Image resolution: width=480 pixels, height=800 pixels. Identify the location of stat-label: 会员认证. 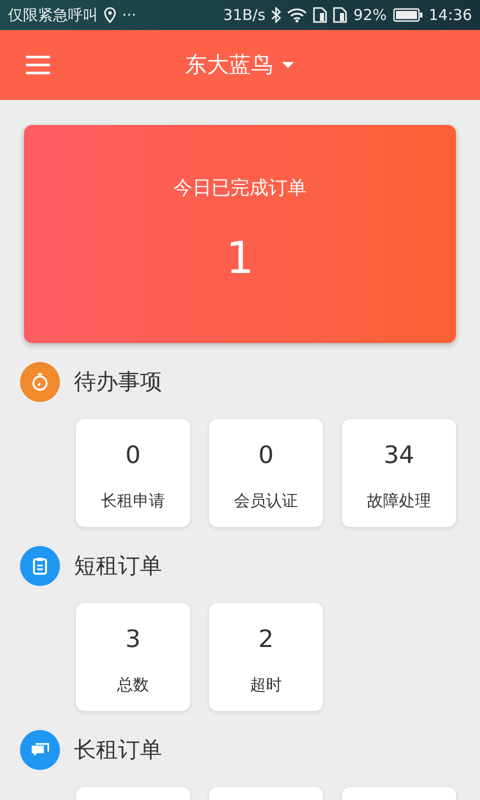
(266, 501).